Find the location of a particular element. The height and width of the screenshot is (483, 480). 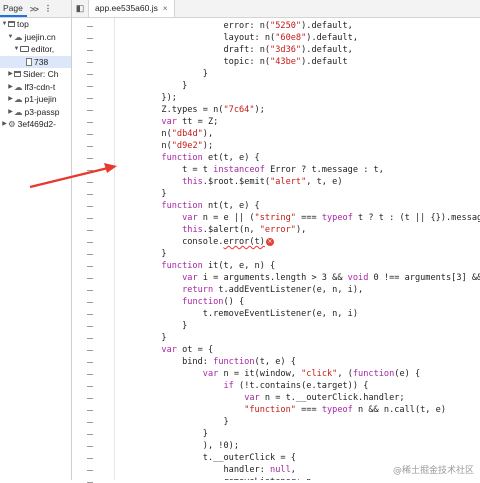

close-icon: × is located at coordinates (165, 8).